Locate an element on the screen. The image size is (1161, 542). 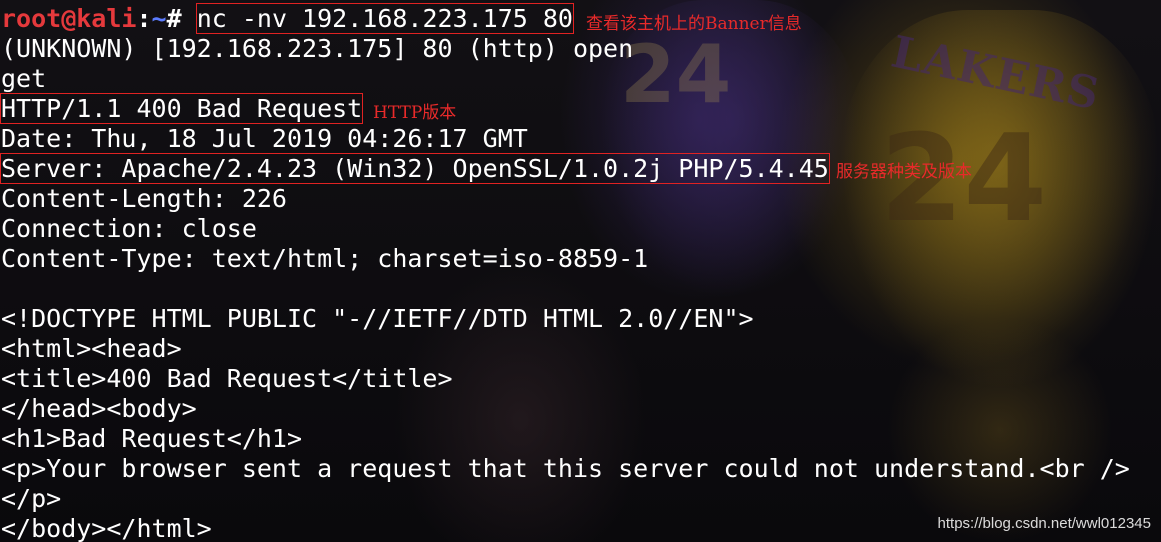
annotation-http-version: HTTP版本 is located at coordinates (415, 113).